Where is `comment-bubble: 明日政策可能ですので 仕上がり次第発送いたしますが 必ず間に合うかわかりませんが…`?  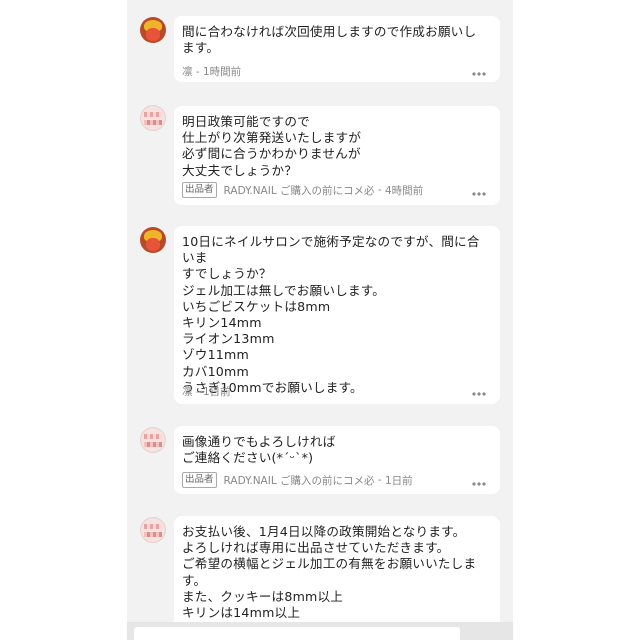 comment-bubble: 明日政策可能ですので 仕上がり次第発送いたしますが 必ず間に合うかわかりませんが… is located at coordinates (337, 155).